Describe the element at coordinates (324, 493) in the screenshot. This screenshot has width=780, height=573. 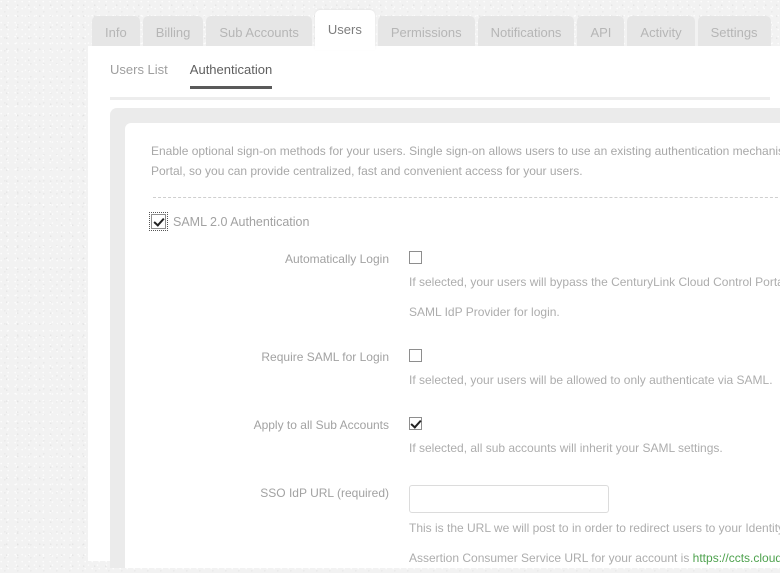
I see `sso-idp-url-label: SSO IdP URL (required)` at that location.